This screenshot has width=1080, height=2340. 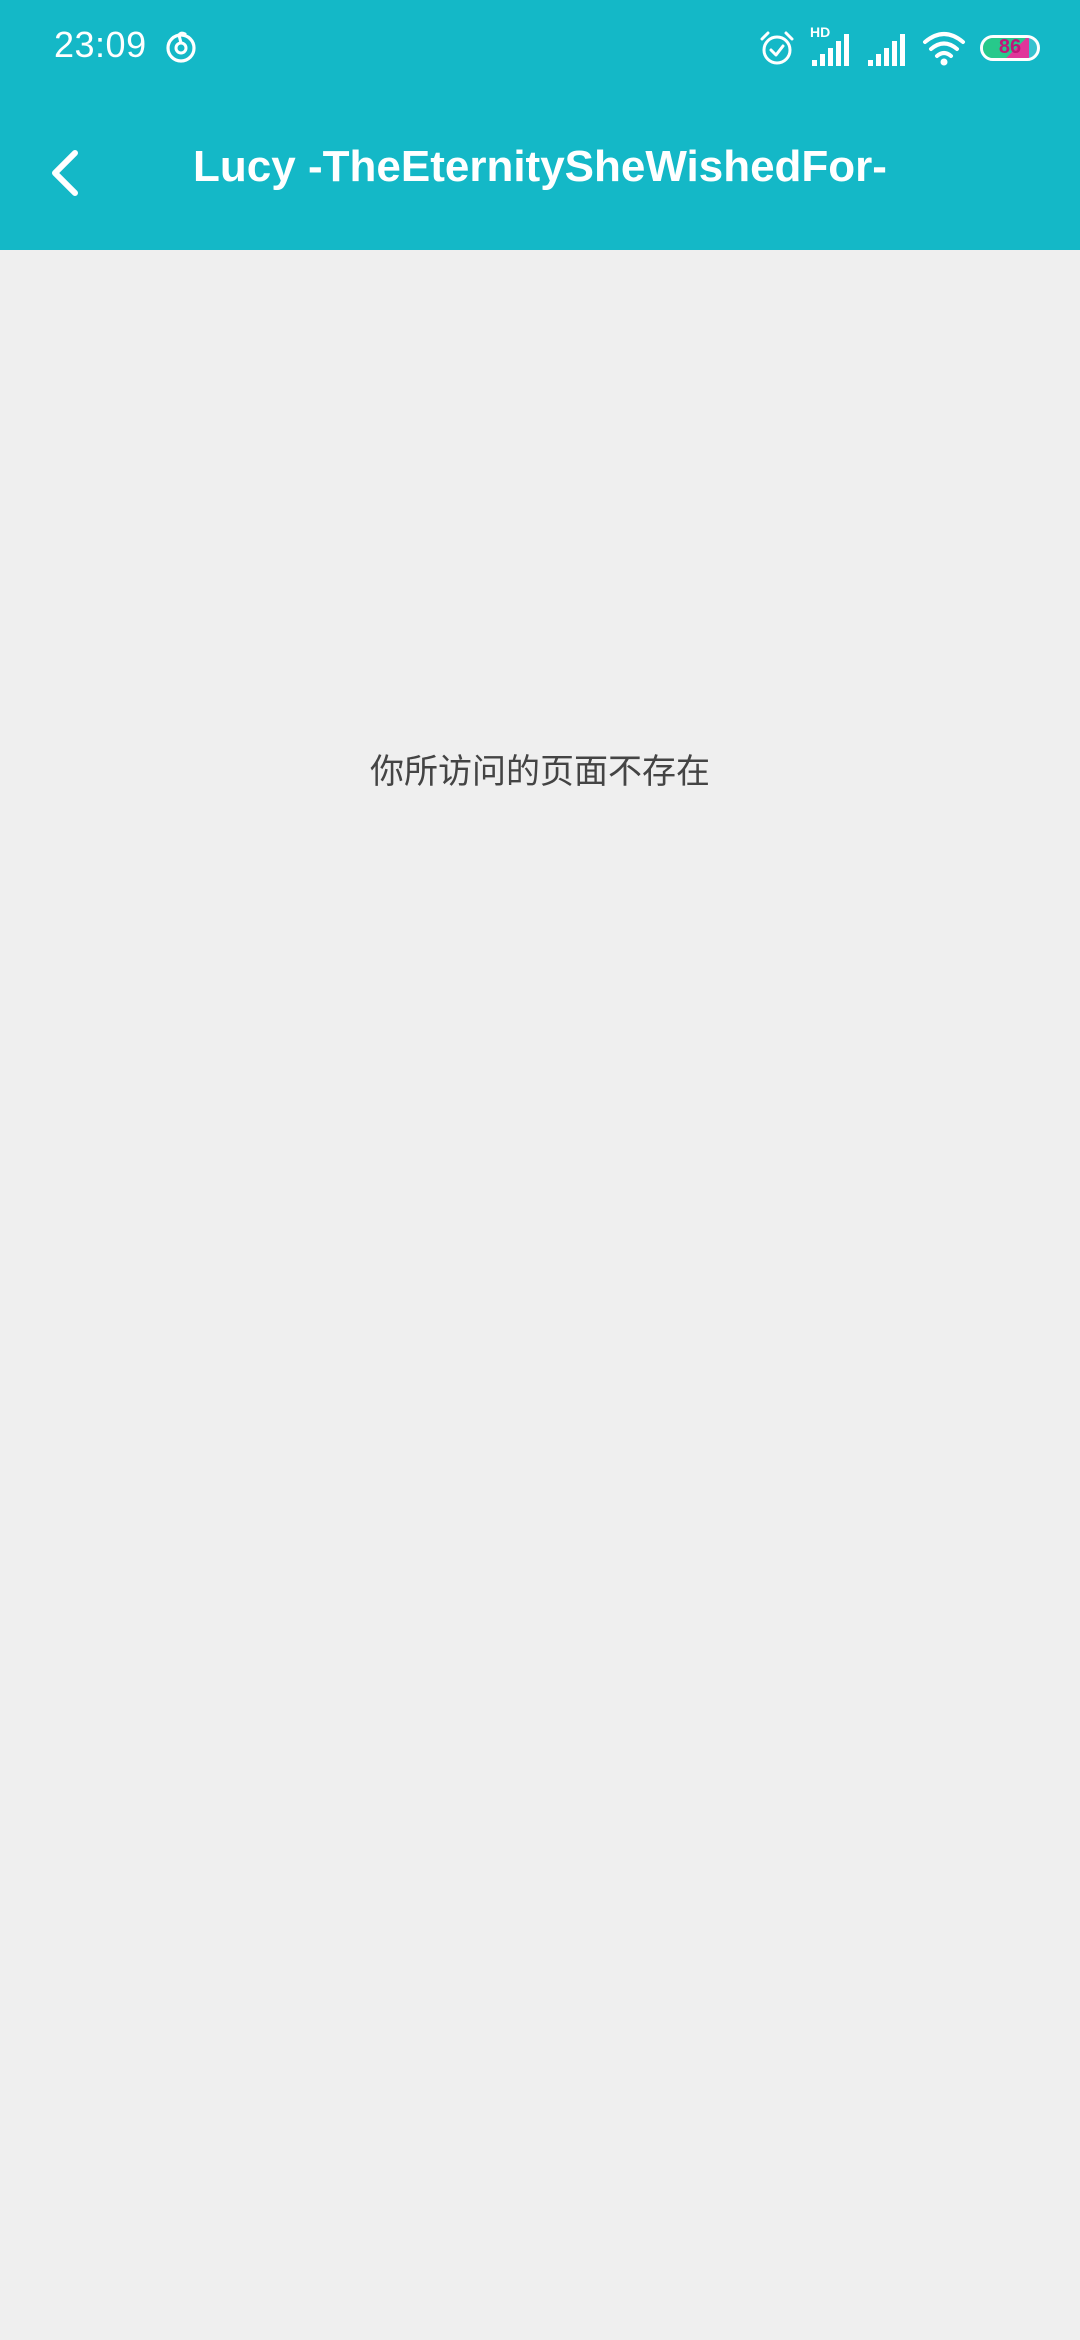 I want to click on alarm-icon, so click(x=777, y=48).